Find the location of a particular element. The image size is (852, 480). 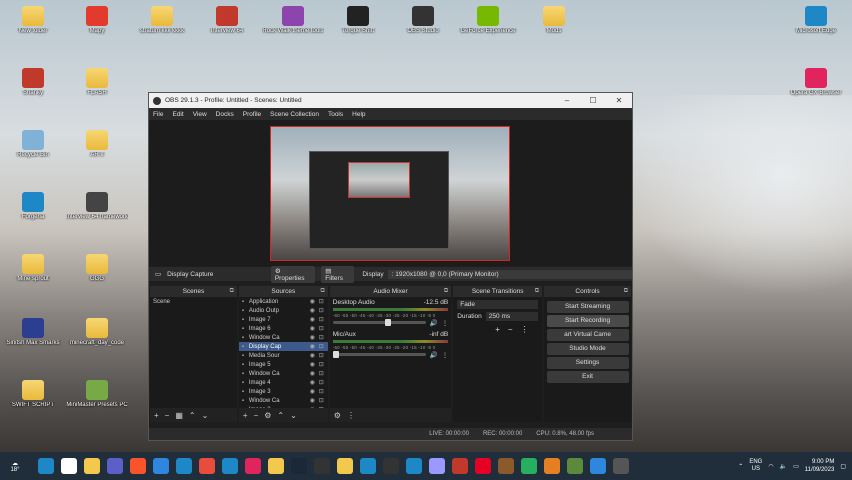

muted-speaker-icon: 🔊 is located at coordinates (434, 355).